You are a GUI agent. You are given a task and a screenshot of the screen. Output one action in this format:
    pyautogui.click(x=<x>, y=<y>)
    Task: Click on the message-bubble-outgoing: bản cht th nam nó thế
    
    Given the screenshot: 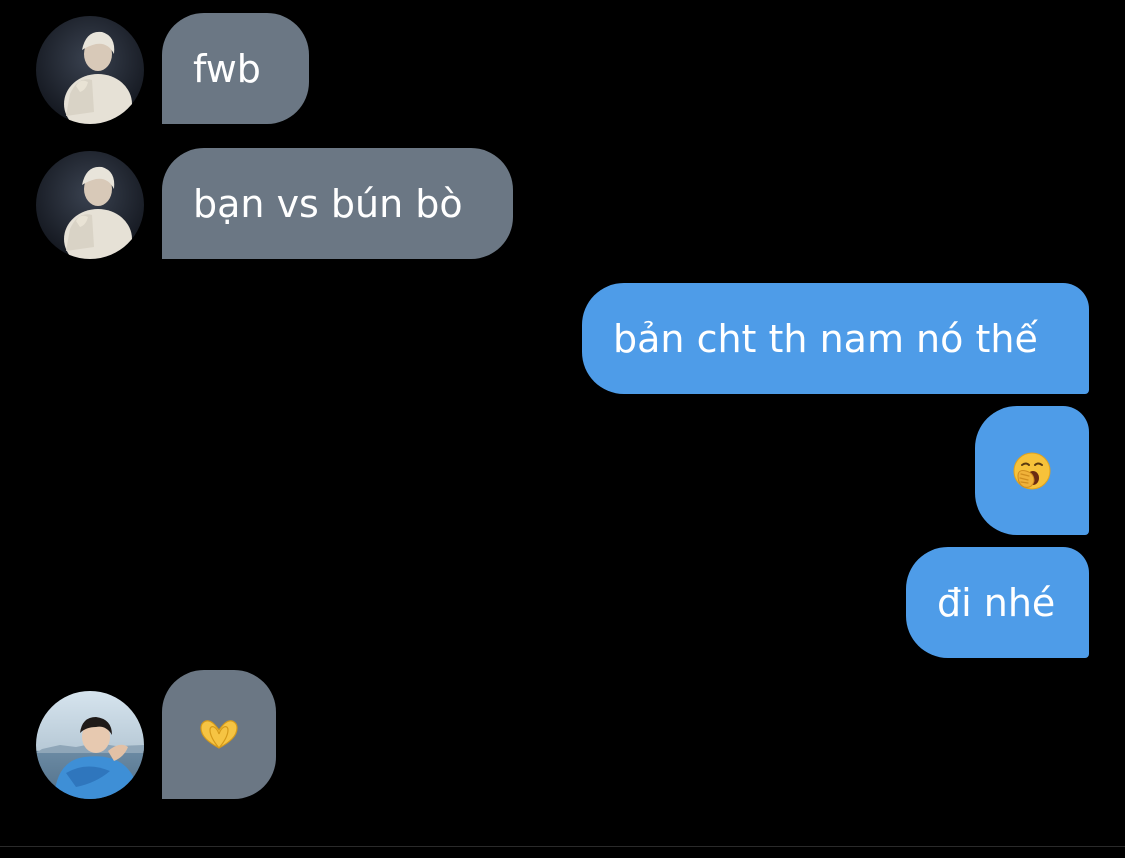 What is the action you would take?
    pyautogui.click(x=835, y=338)
    